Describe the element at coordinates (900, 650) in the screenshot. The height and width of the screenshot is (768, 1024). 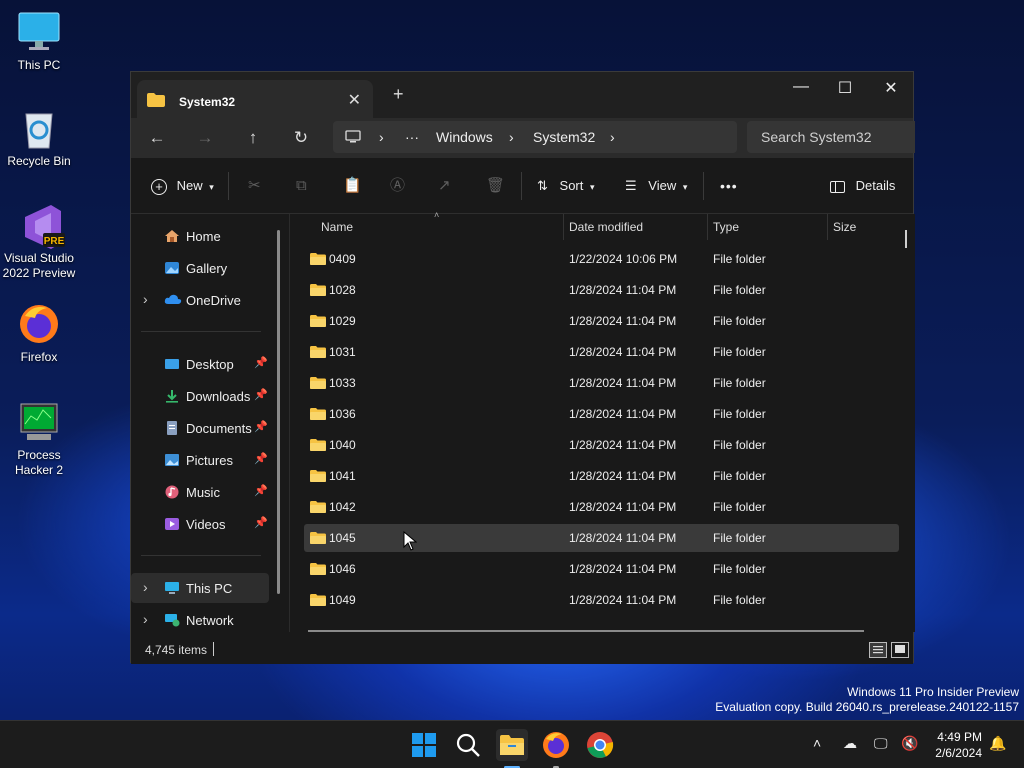
I see `large-icons-view-button` at that location.